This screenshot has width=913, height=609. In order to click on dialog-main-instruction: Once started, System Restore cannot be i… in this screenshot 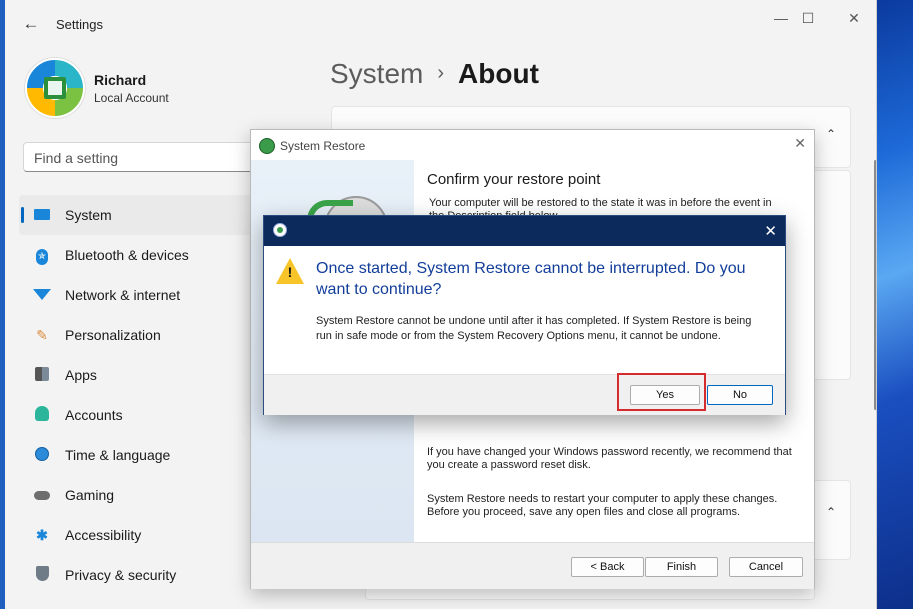, I will do `click(531, 279)`.